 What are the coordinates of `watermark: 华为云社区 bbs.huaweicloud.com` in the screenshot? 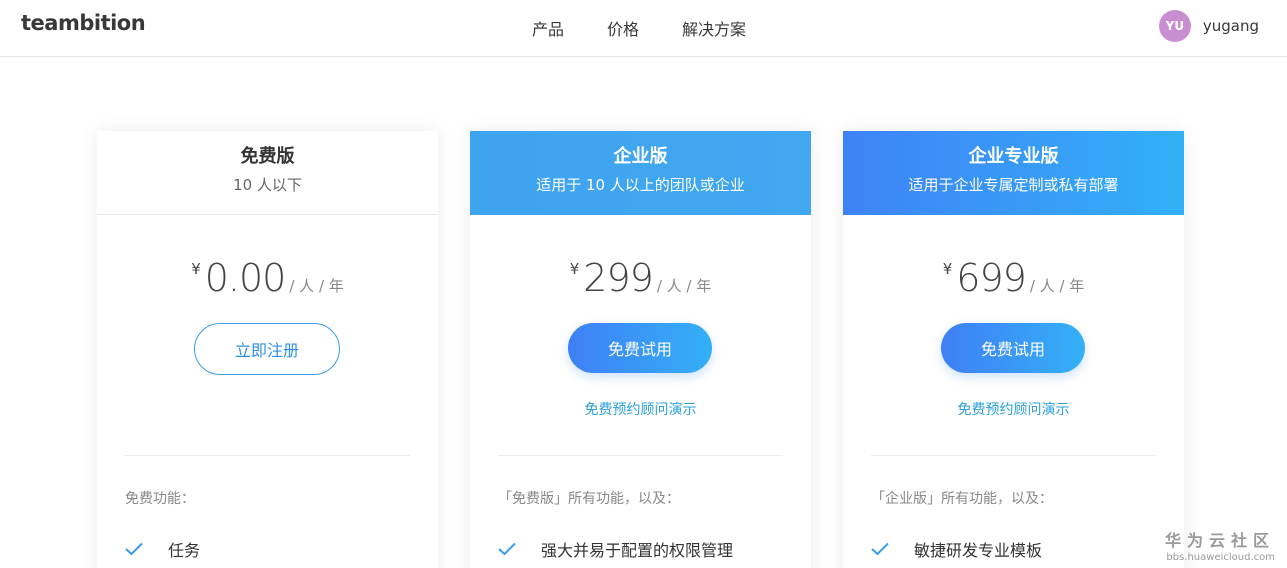 It's located at (1220, 545).